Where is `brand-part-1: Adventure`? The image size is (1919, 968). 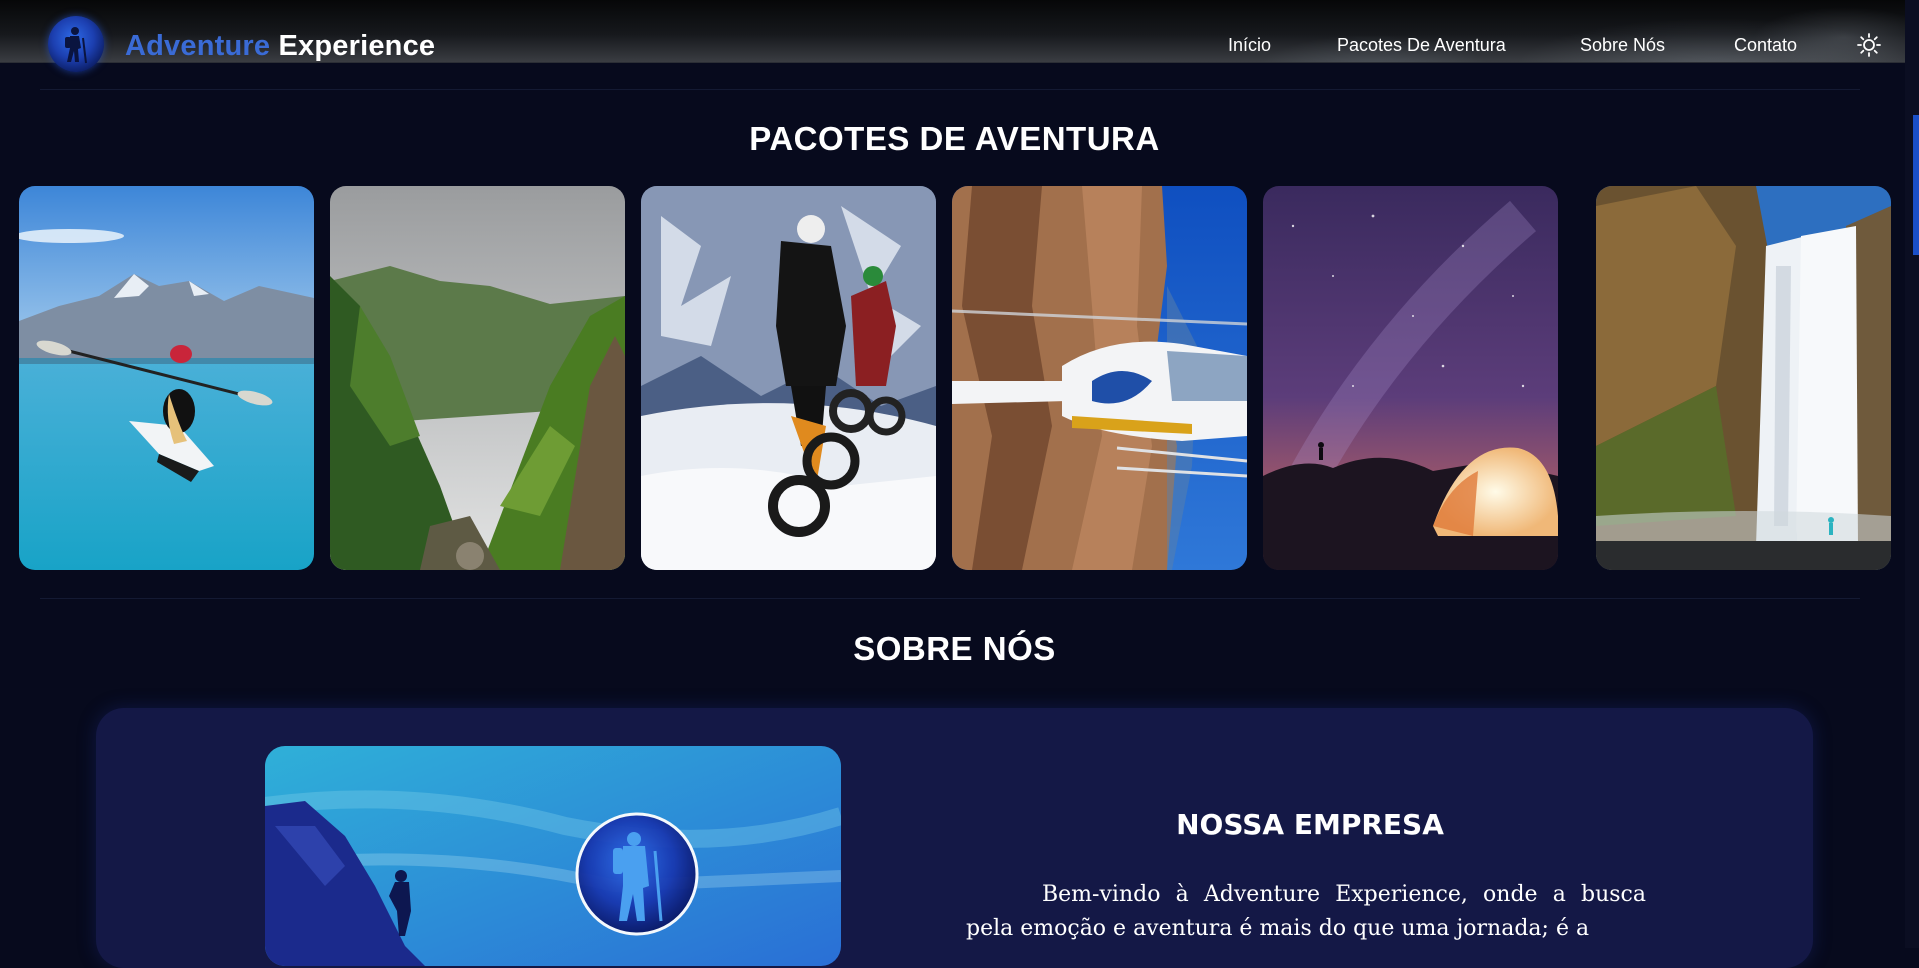 brand-part-1: Adventure is located at coordinates (198, 46).